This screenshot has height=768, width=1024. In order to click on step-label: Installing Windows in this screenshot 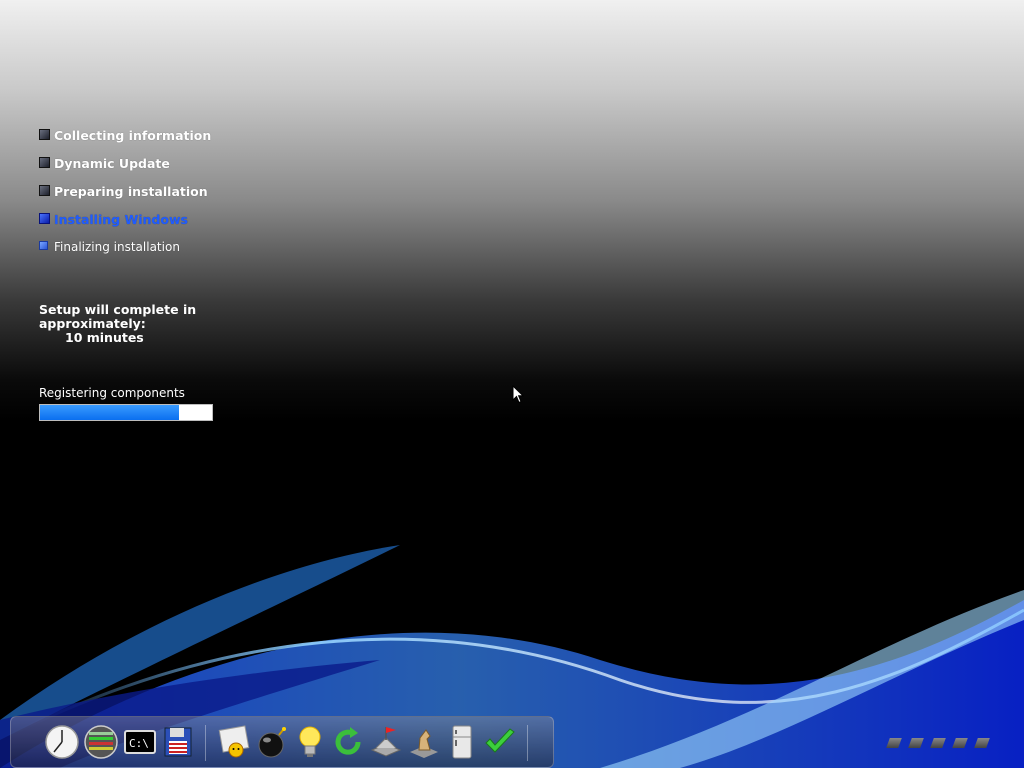, I will do `click(121, 219)`.